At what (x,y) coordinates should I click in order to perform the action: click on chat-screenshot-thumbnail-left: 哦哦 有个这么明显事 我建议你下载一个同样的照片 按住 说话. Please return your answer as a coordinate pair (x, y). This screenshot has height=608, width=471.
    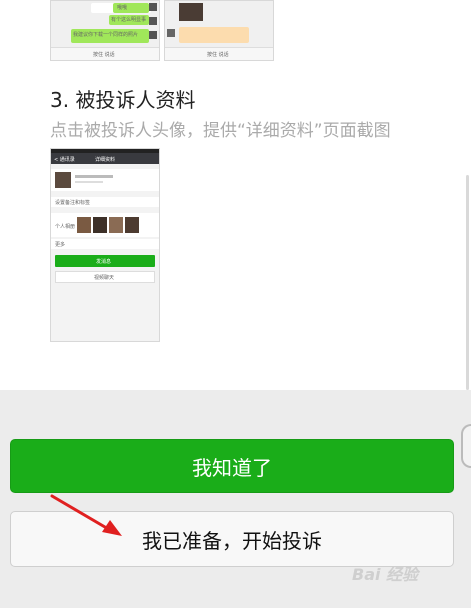
    Looking at the image, I should click on (105, 30).